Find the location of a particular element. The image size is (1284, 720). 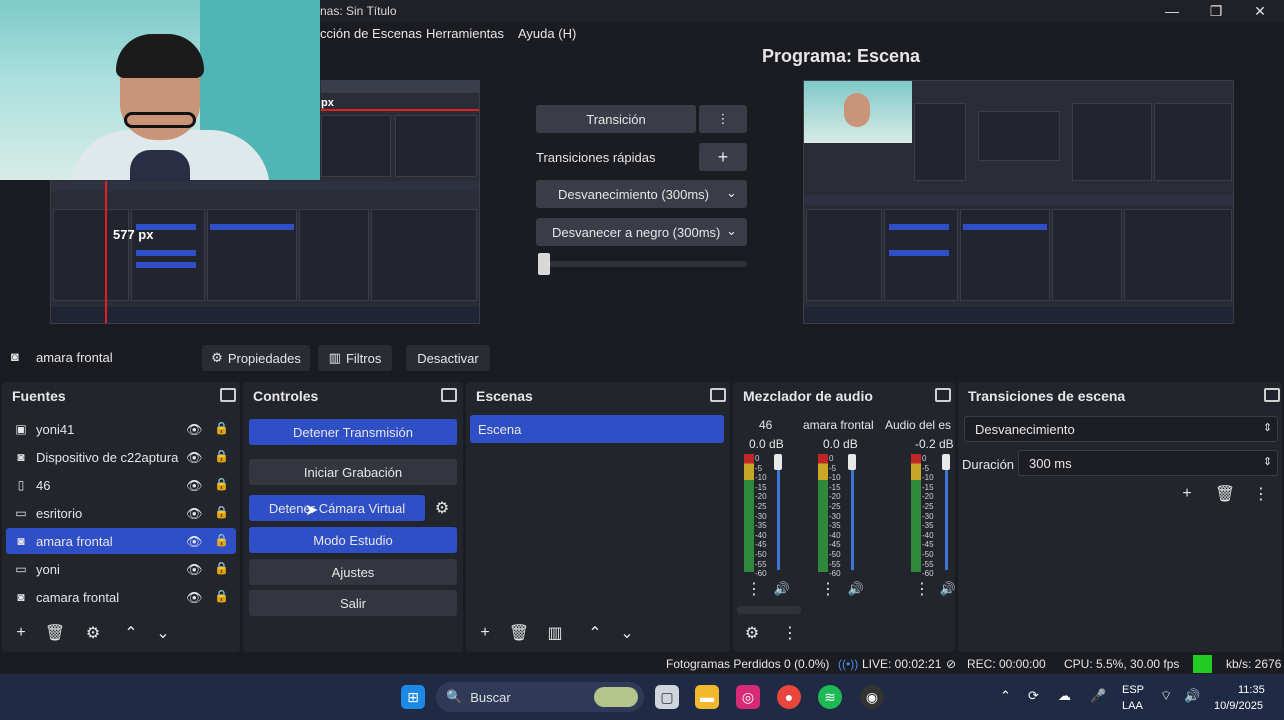

source-item: ▭ esritorio 👁 🔒 is located at coordinates (121, 513).